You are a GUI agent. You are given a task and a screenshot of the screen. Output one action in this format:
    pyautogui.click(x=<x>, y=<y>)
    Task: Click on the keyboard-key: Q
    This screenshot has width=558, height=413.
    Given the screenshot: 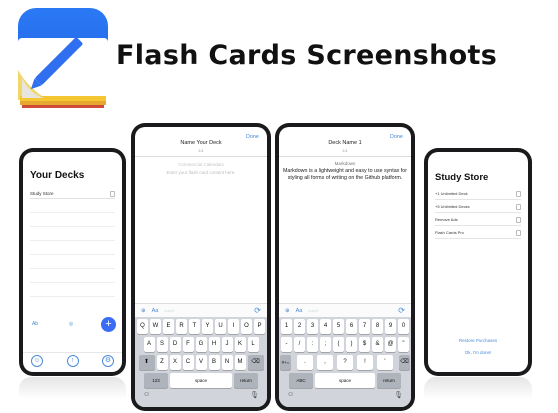 What is the action you would take?
    pyautogui.click(x=142, y=326)
    